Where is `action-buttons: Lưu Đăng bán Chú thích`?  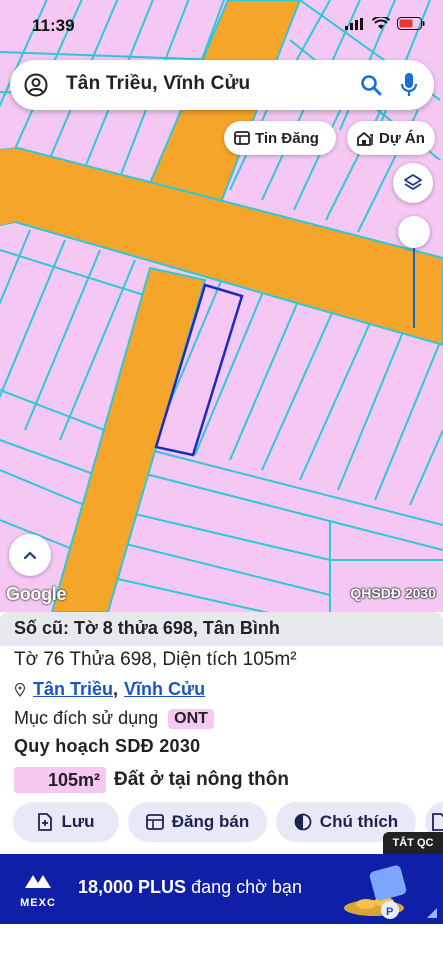 action-buttons: Lưu Đăng bán Chú thích is located at coordinates (221, 822).